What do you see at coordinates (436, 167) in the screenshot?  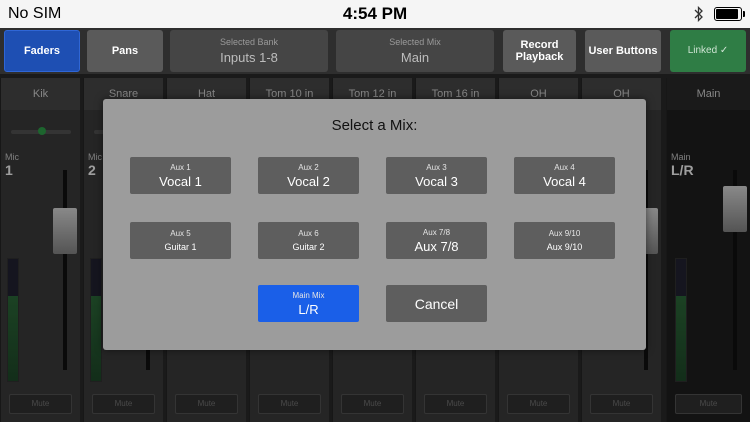 I see `mix-label: Aux 3` at bounding box center [436, 167].